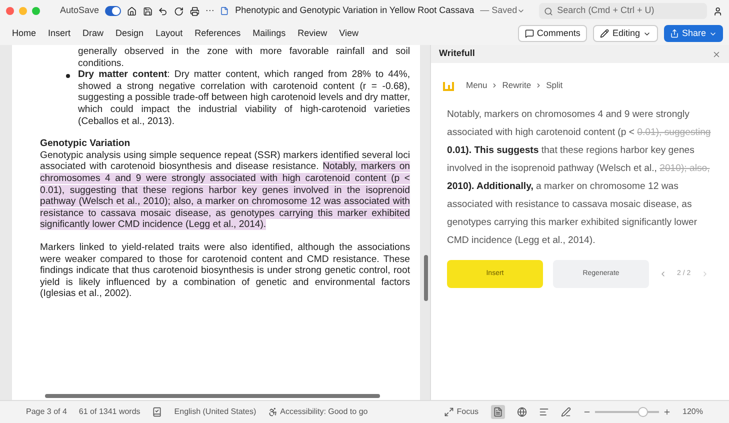 This screenshot has width=729, height=423. Describe the element at coordinates (553, 33) in the screenshot. I see `comments-button: Comments` at that location.